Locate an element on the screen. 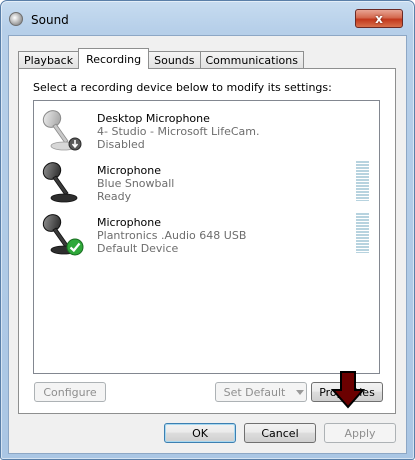 The image size is (415, 460). close-icon: x is located at coordinates (379, 18).